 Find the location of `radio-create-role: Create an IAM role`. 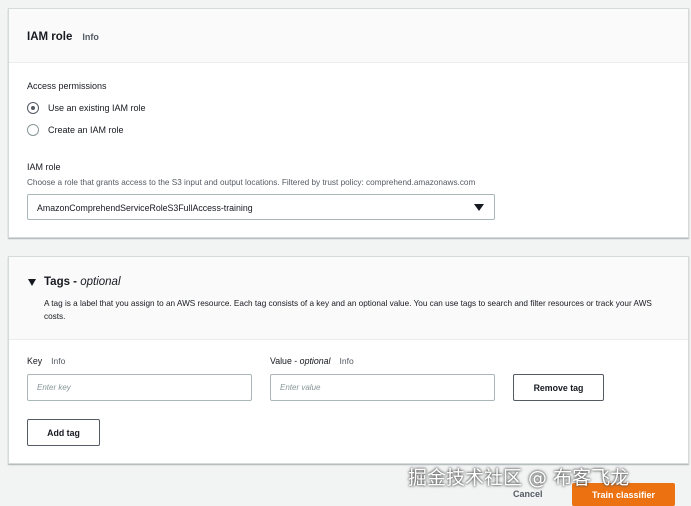

radio-create-role: Create an IAM role is located at coordinates (75, 130).